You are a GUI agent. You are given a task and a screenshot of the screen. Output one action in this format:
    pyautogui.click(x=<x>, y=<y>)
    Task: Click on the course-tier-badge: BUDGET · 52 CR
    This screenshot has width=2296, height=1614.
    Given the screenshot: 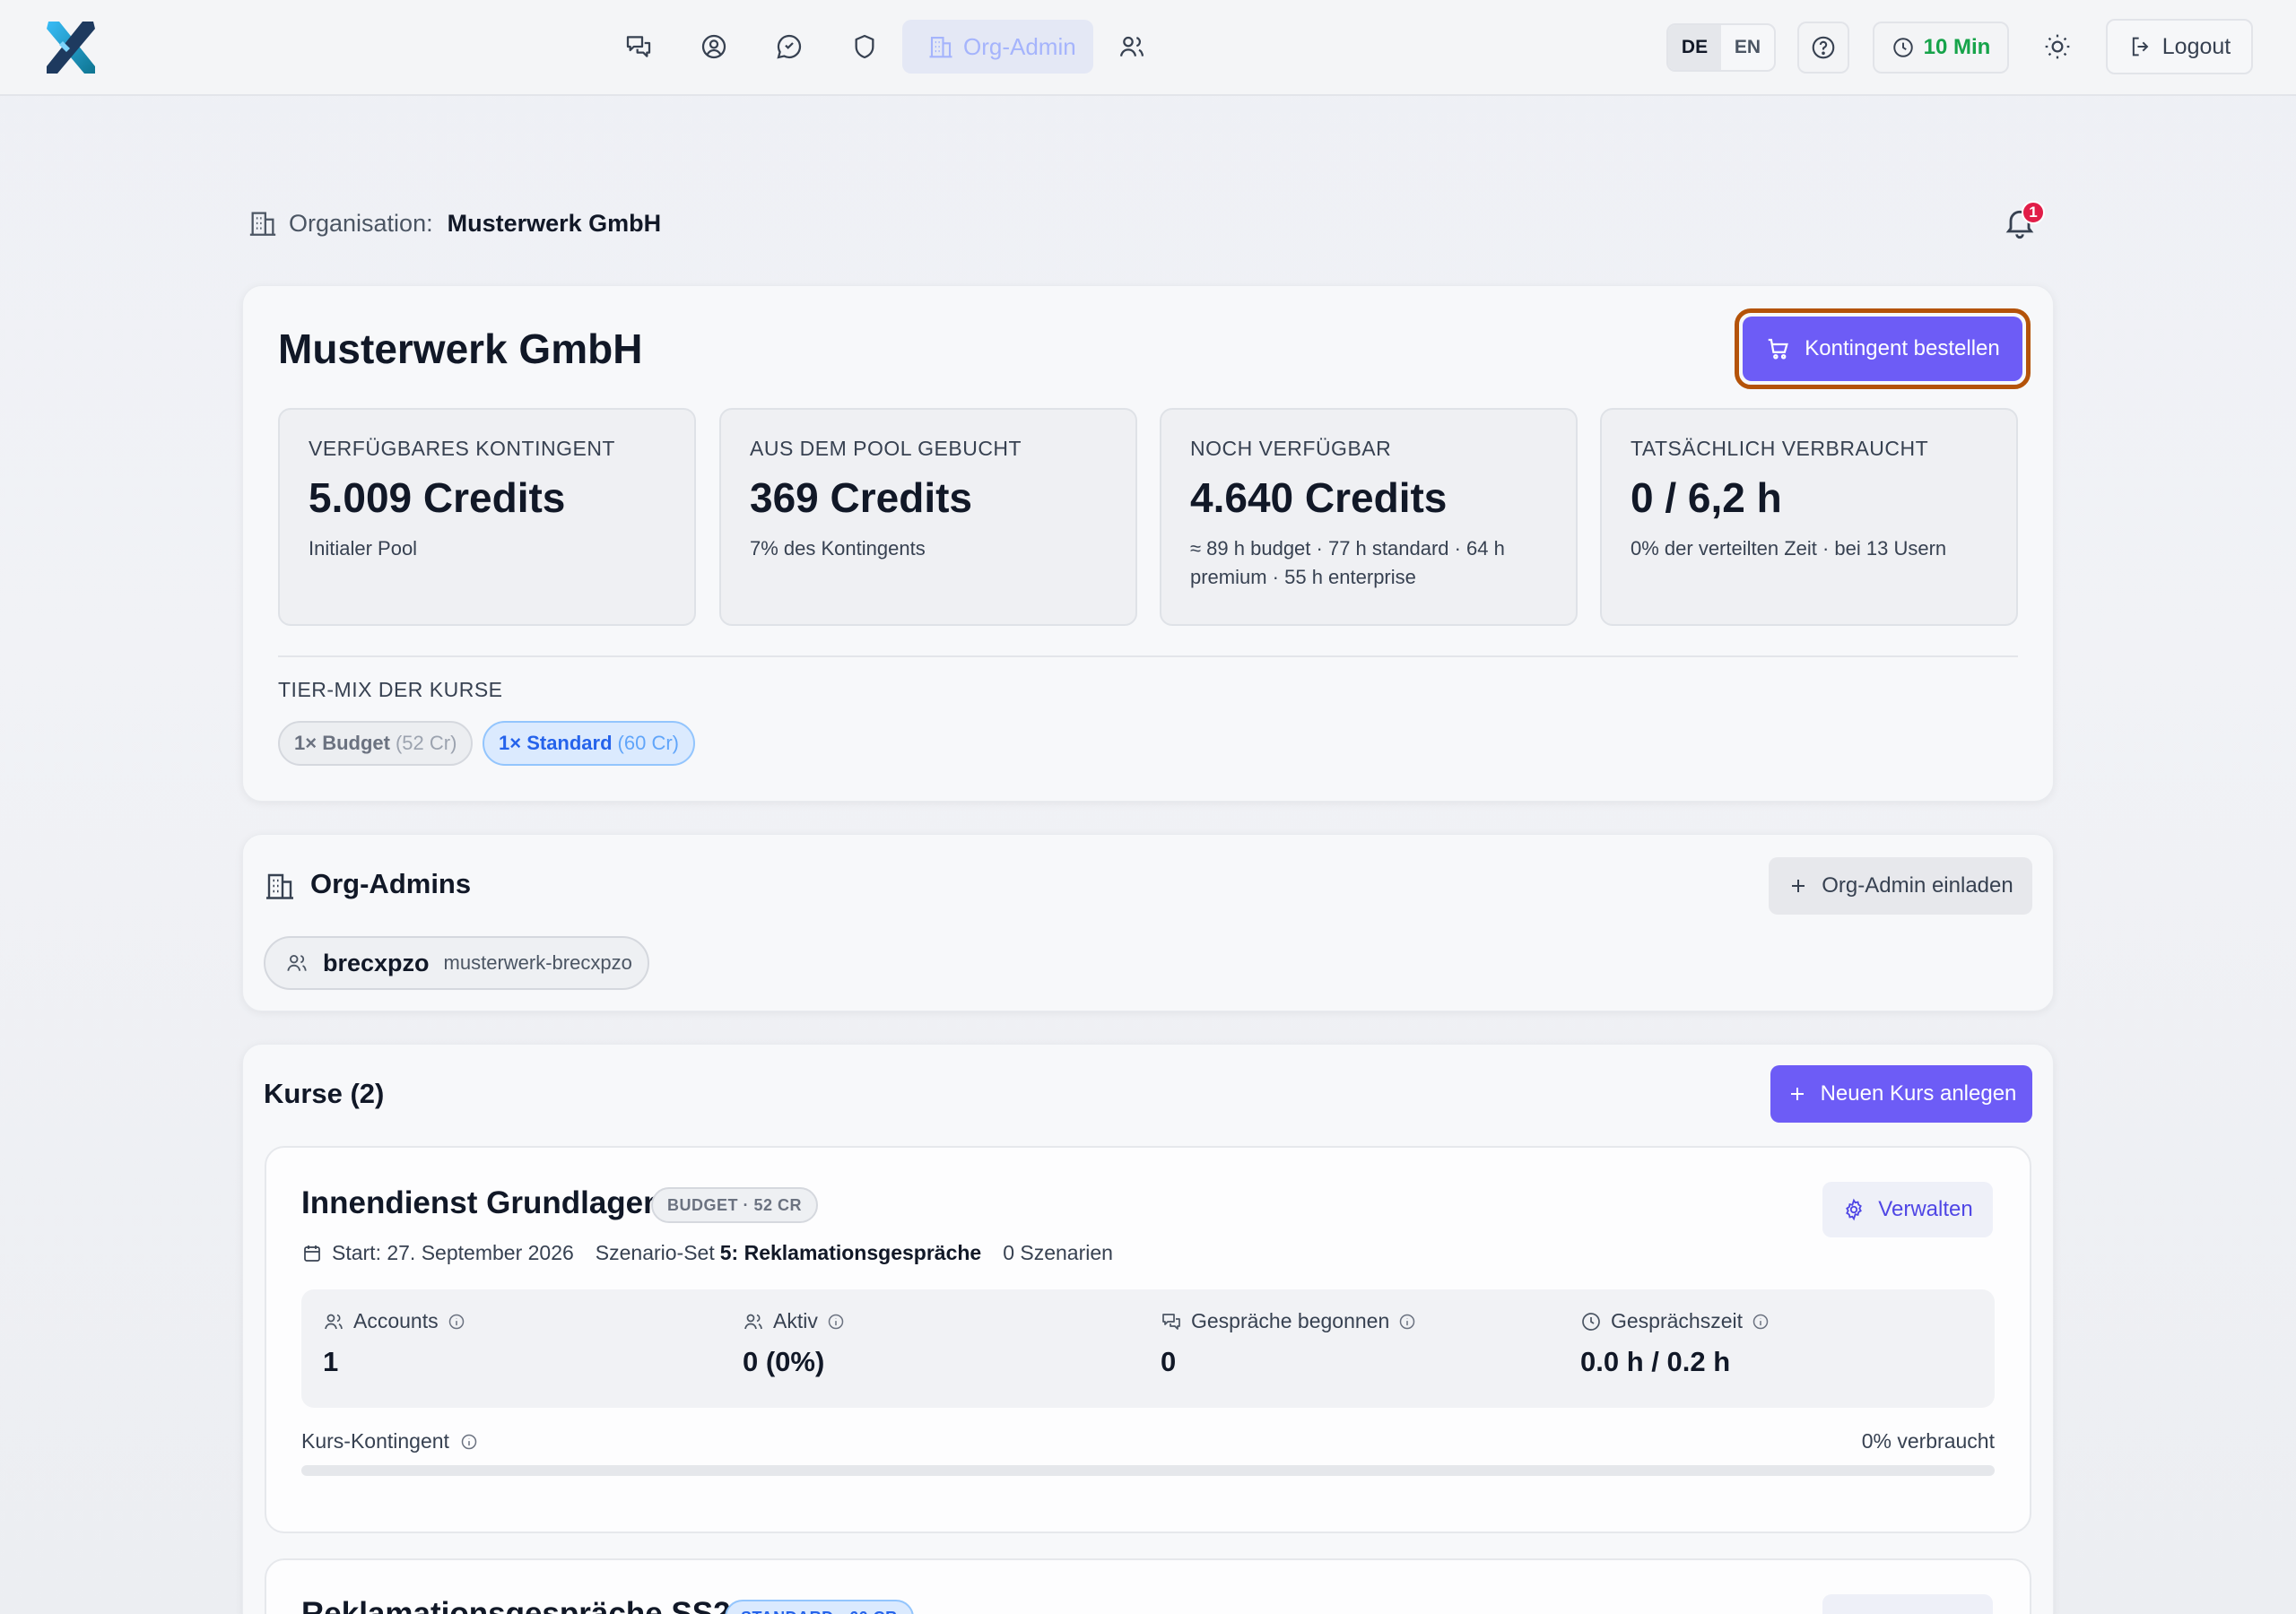 What is the action you would take?
    pyautogui.click(x=735, y=1205)
    